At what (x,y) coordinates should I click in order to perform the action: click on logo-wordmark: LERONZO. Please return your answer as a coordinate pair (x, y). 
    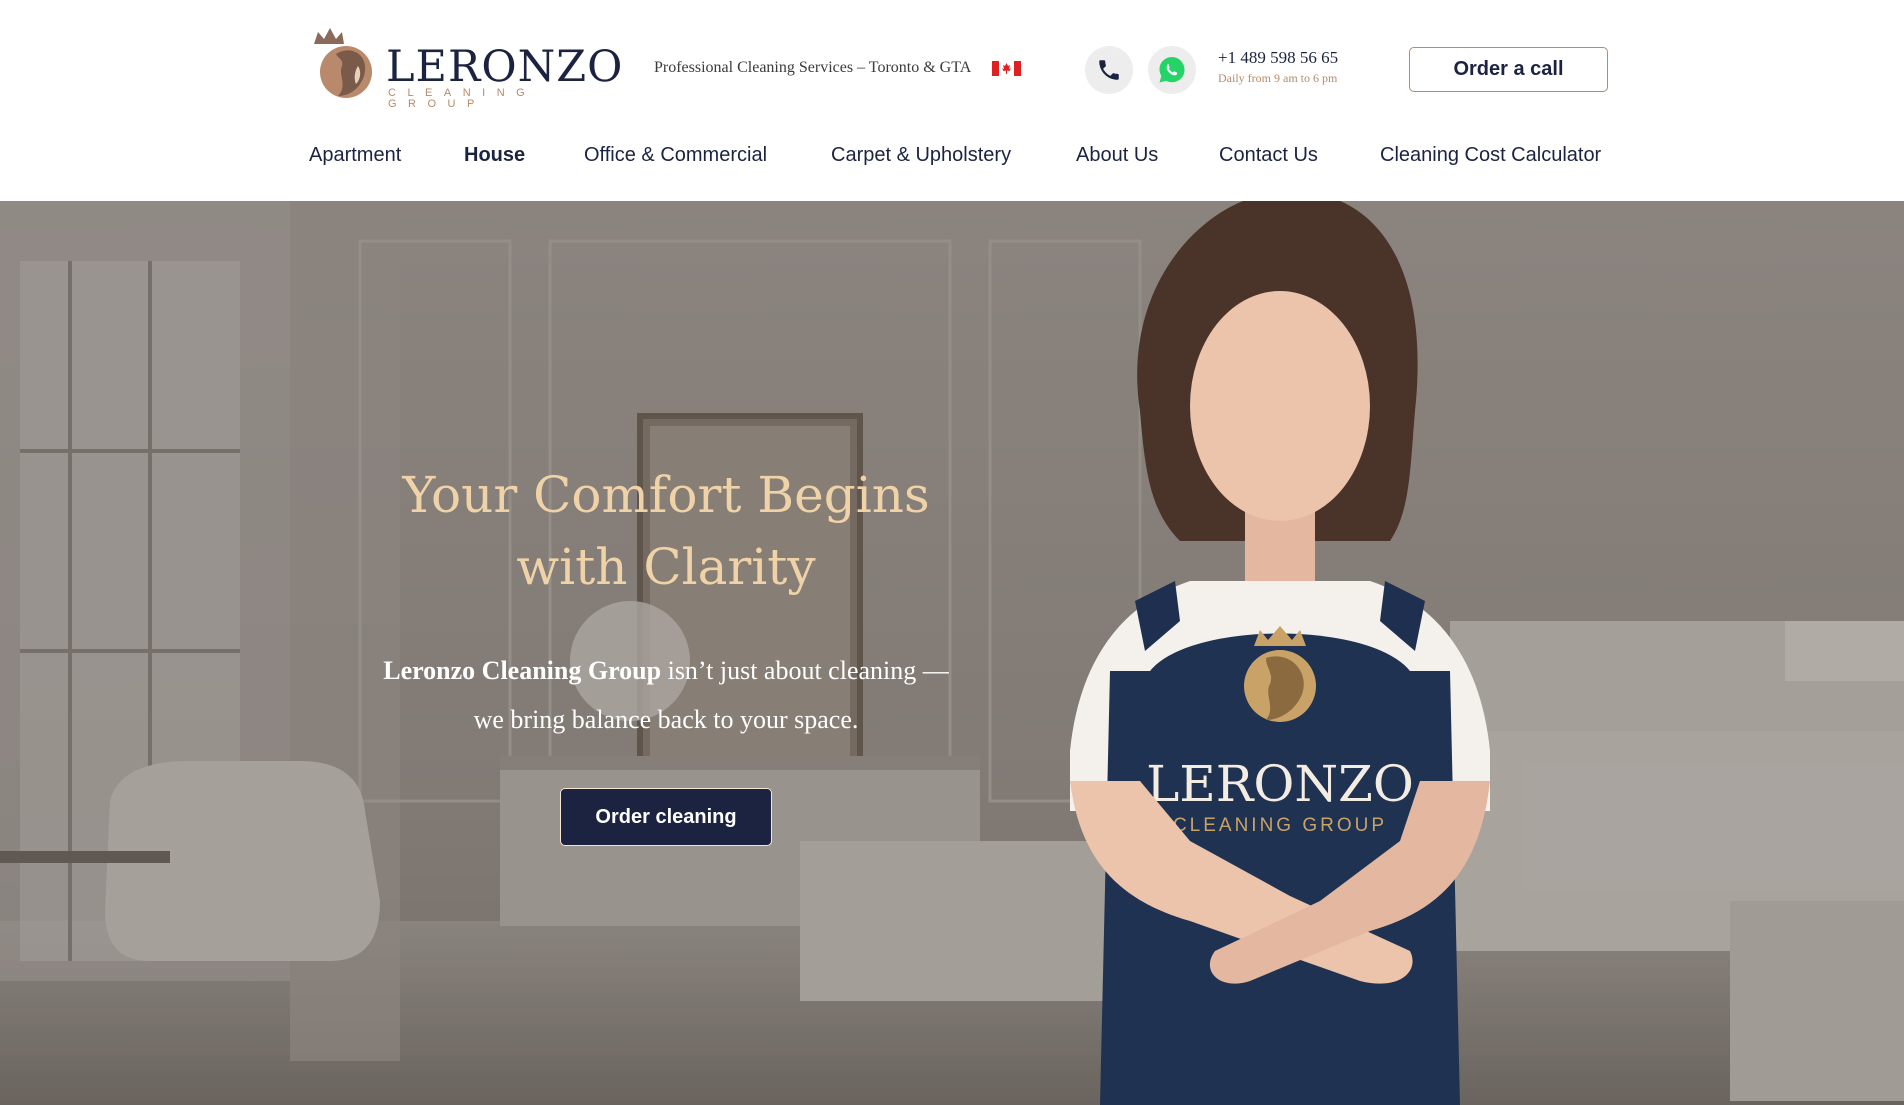
    Looking at the image, I should click on (505, 67).